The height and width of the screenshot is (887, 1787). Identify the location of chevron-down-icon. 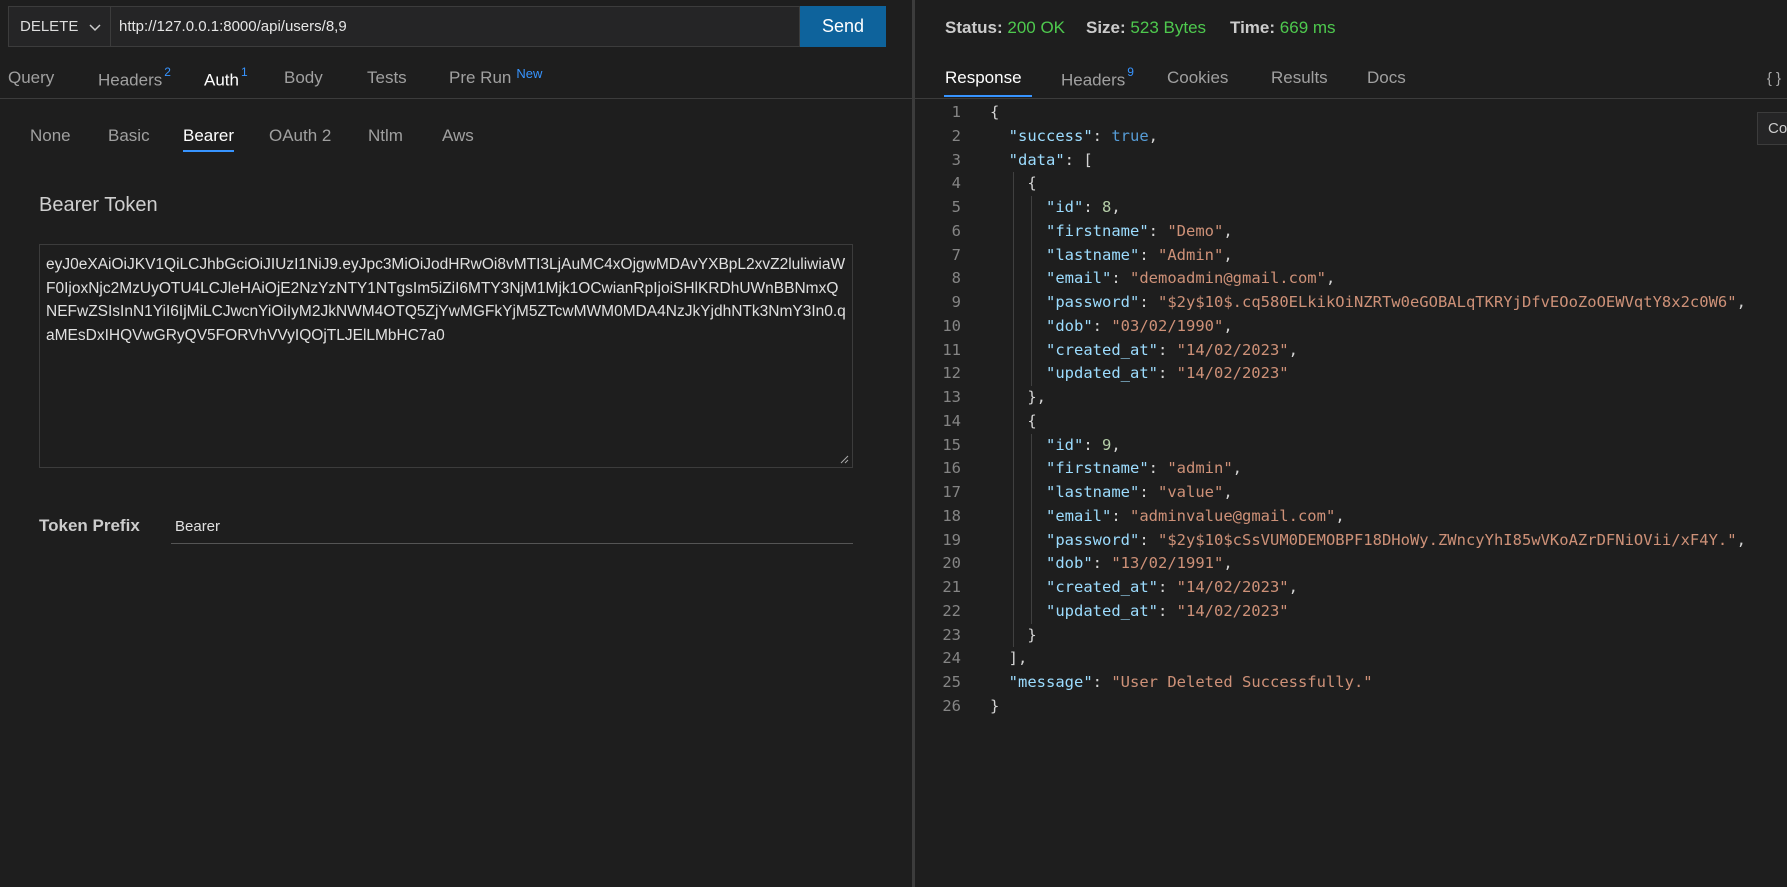
(95, 28).